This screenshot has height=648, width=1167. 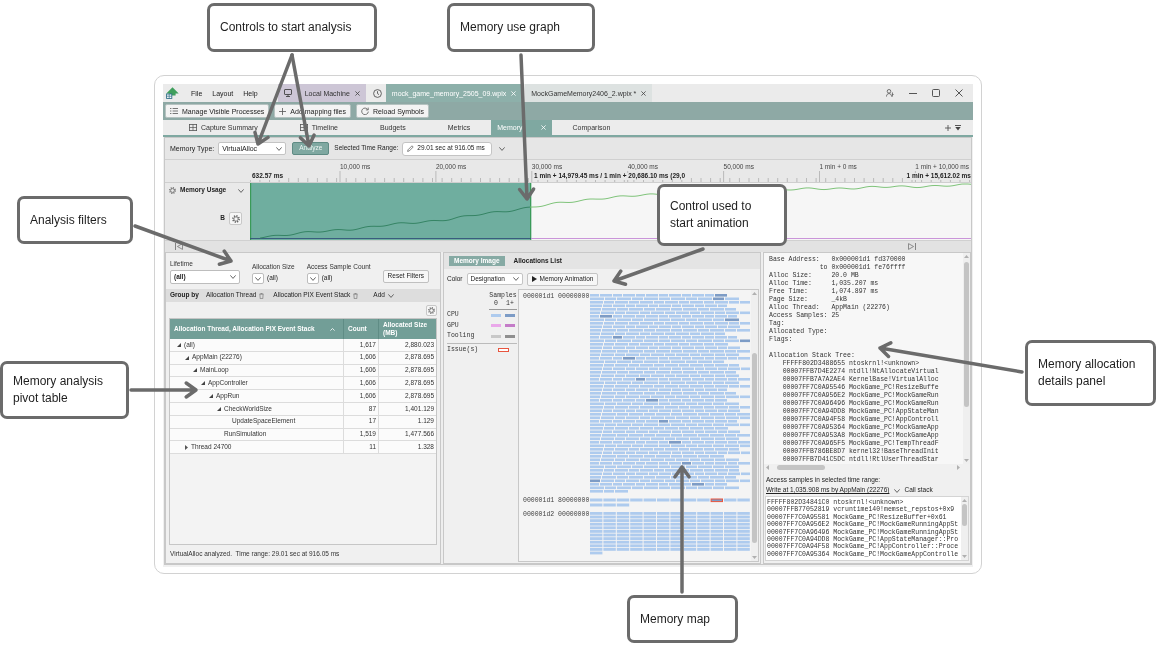 What do you see at coordinates (377, 93) in the screenshot?
I see `clock-icon` at bounding box center [377, 93].